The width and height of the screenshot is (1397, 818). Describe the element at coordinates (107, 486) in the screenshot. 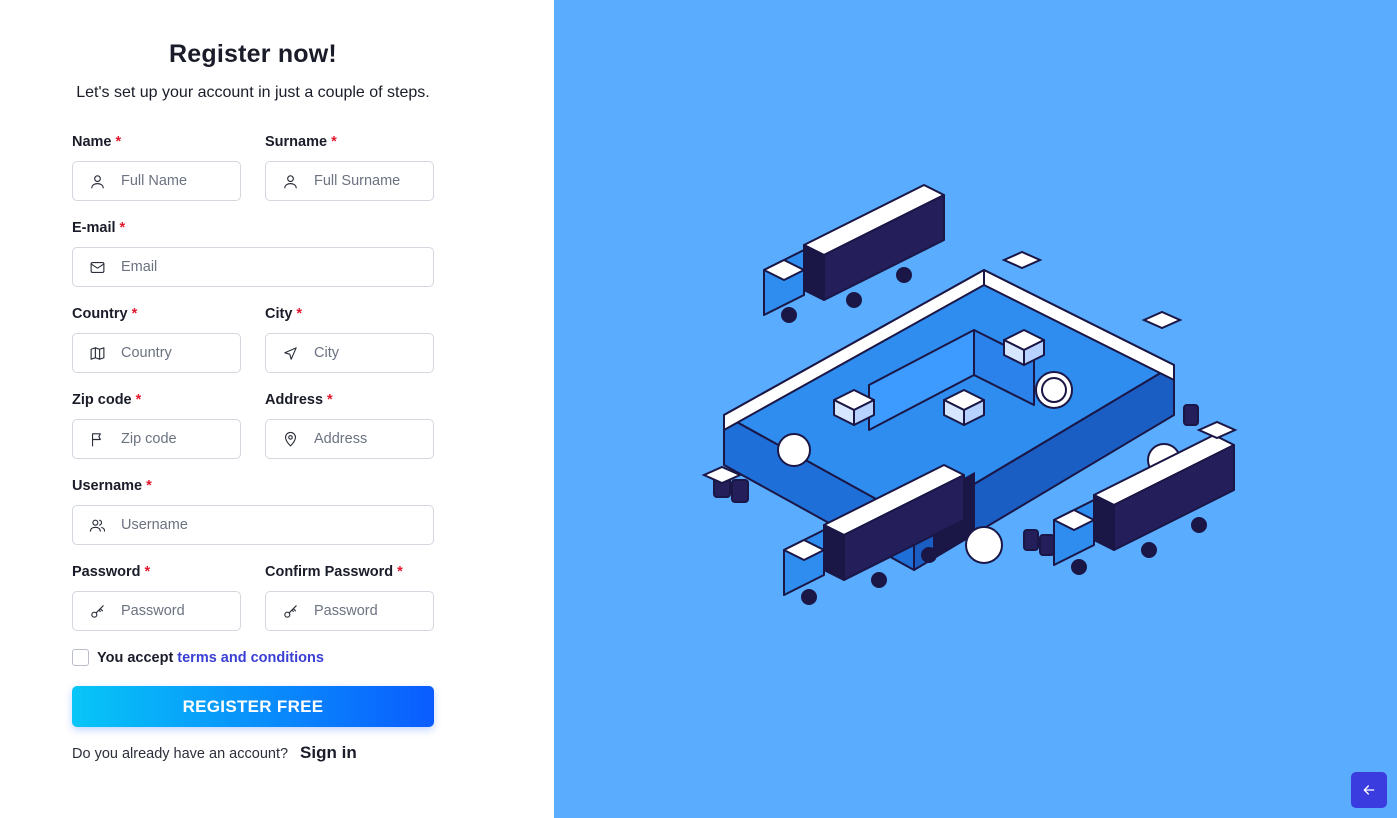

I see `username-label-text: Username` at that location.